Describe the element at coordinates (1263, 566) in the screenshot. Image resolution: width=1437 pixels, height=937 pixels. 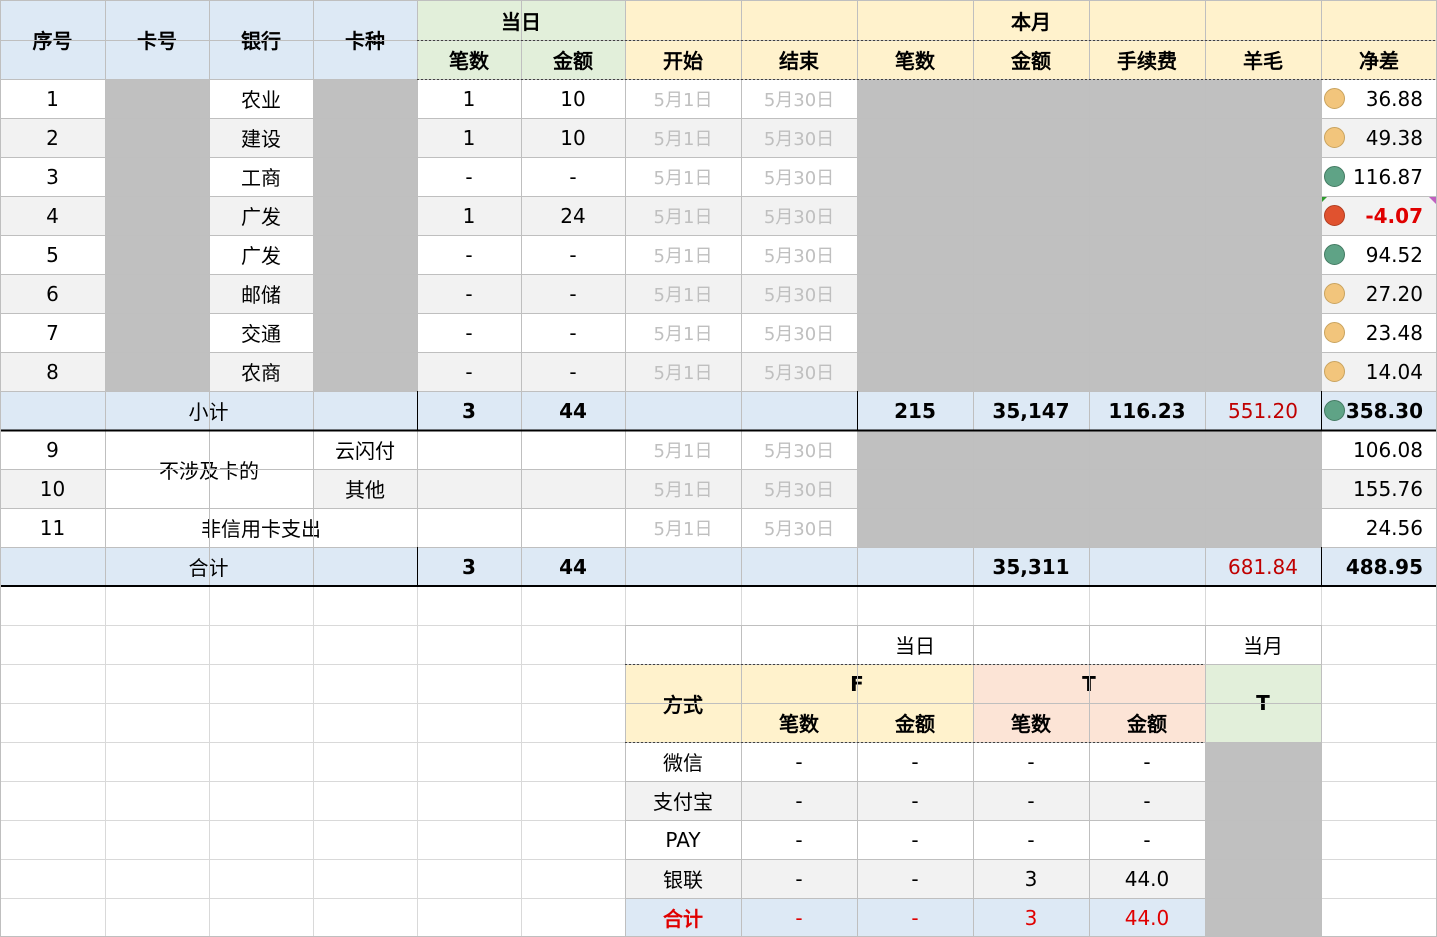
I see `total-wool: 681.84` at that location.